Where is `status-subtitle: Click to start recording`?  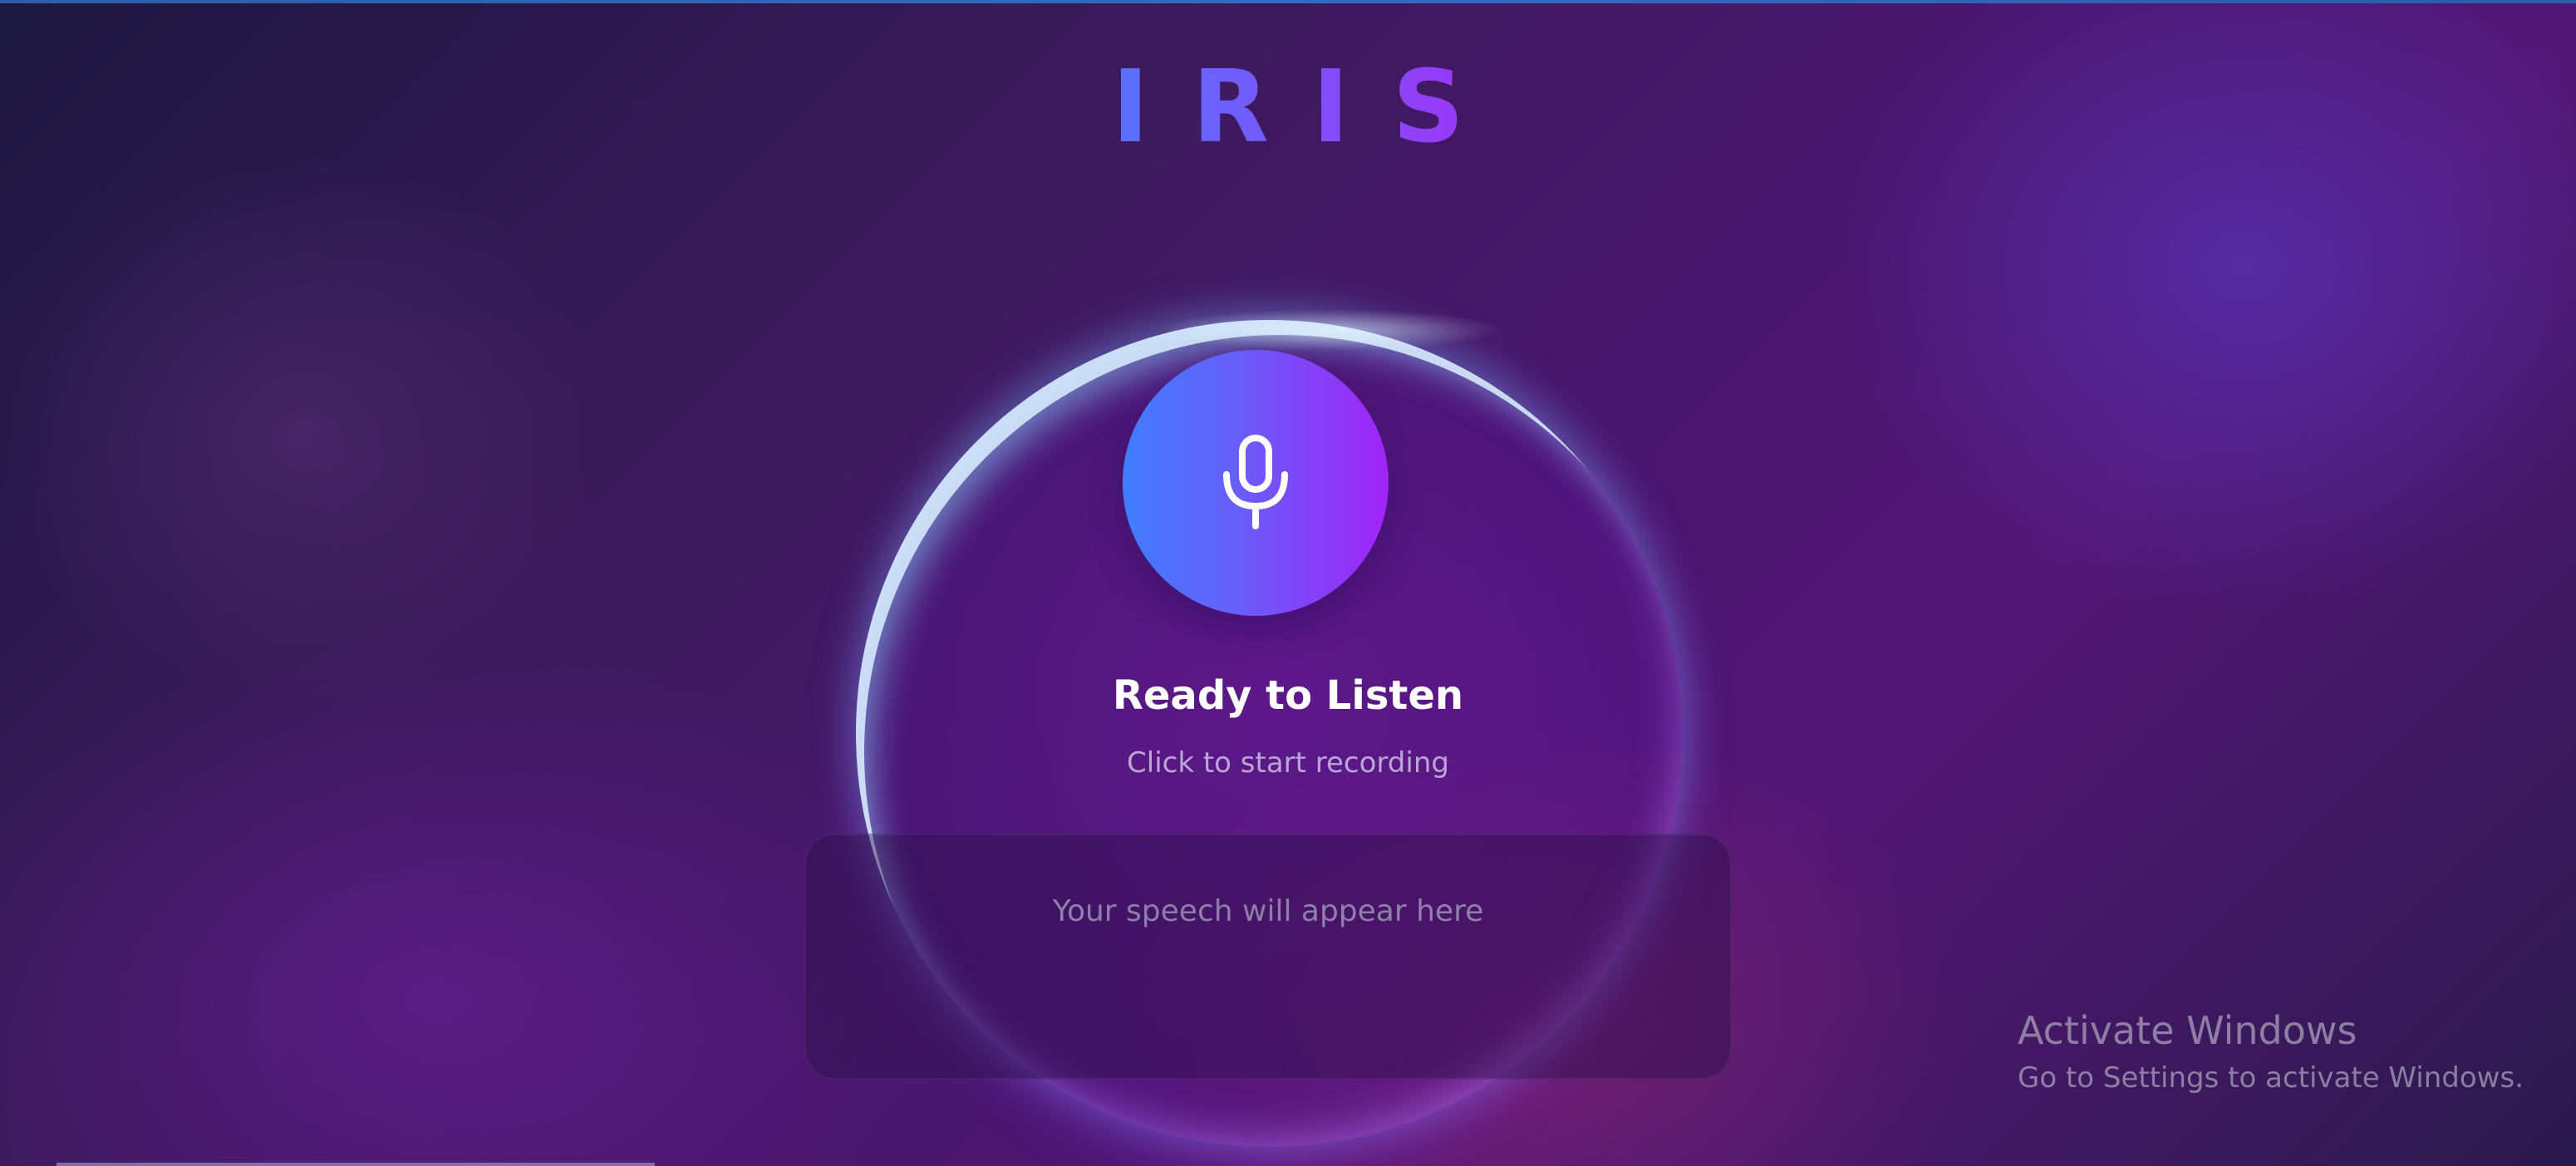
status-subtitle: Click to start recording is located at coordinates (1288, 763).